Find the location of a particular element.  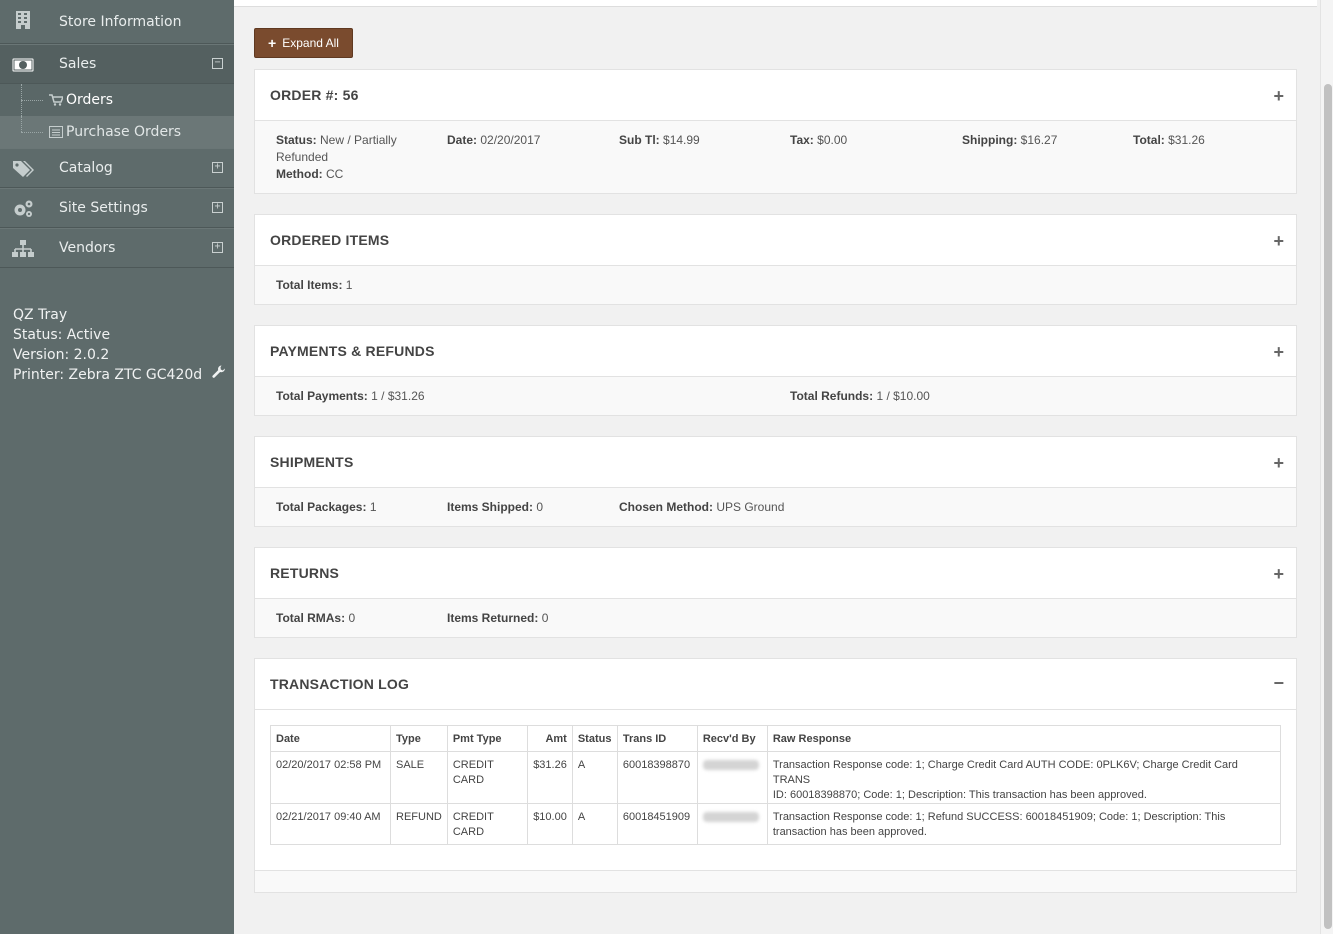

ordered-items-header: ORDERED ITEMS + is located at coordinates (775, 240).